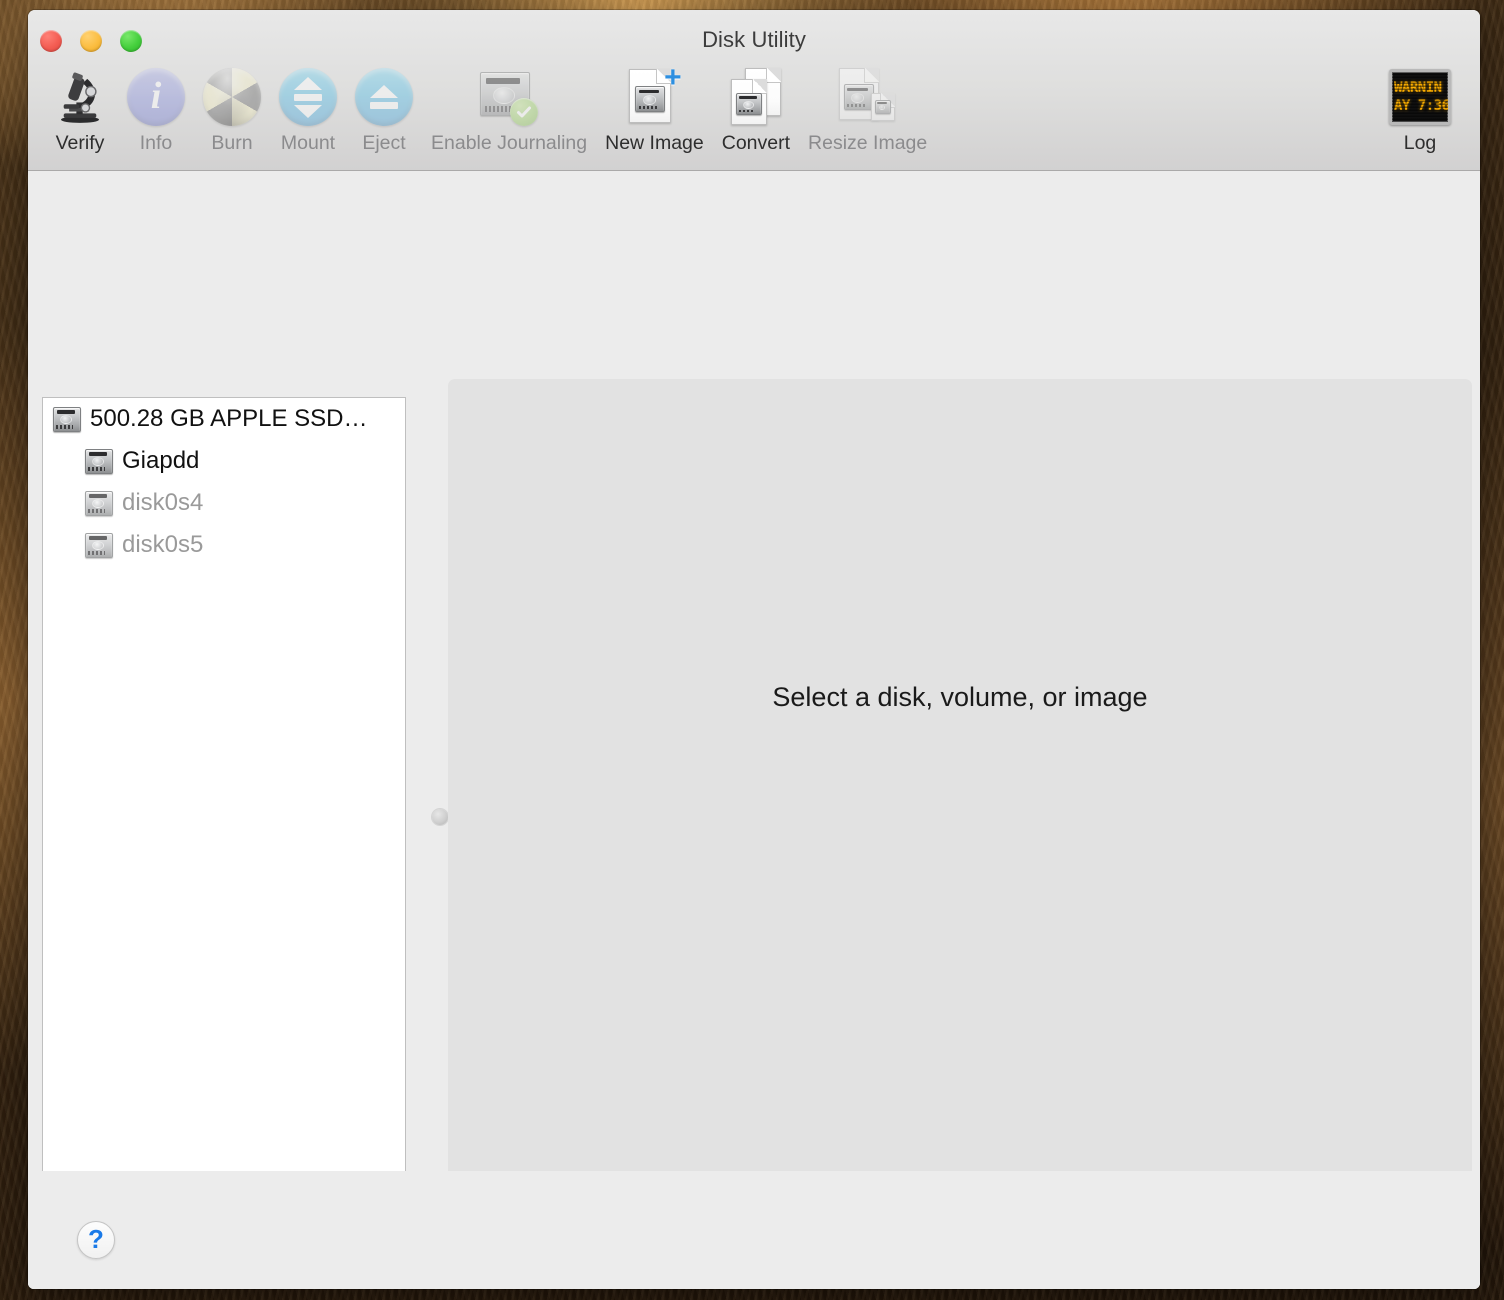 This screenshot has width=1504, height=1300. What do you see at coordinates (1418, 88) in the screenshot?
I see `log-screen-line-1: WARNIN` at bounding box center [1418, 88].